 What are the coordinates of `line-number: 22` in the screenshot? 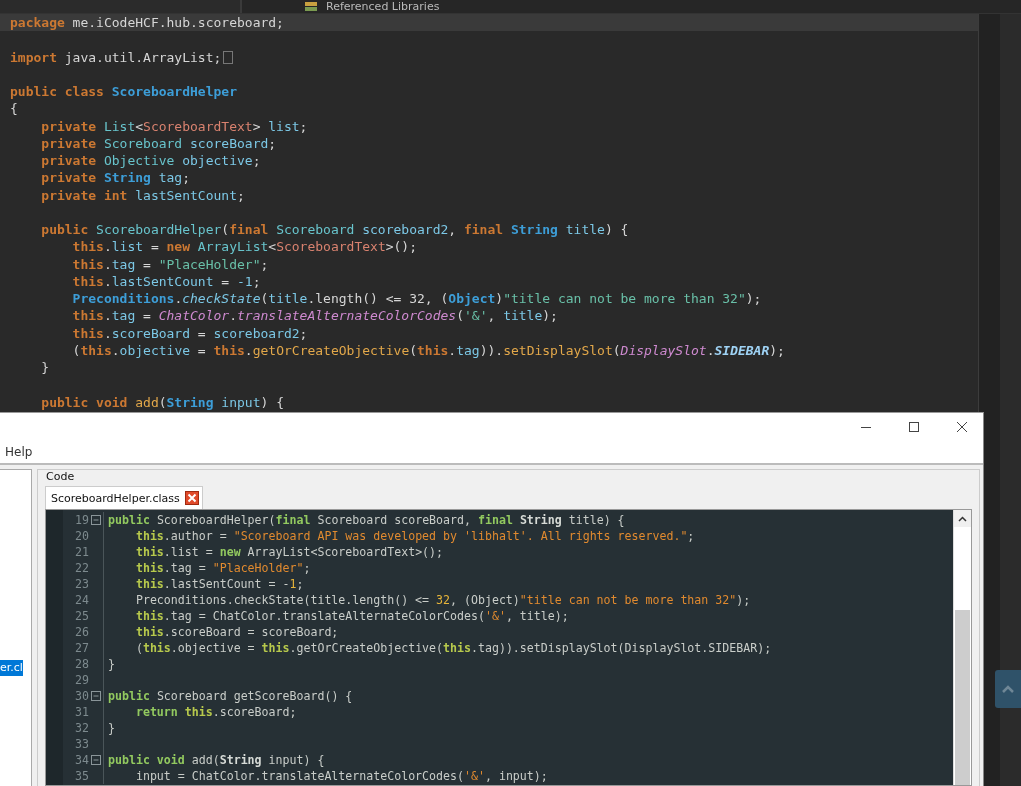 It's located at (81, 568).